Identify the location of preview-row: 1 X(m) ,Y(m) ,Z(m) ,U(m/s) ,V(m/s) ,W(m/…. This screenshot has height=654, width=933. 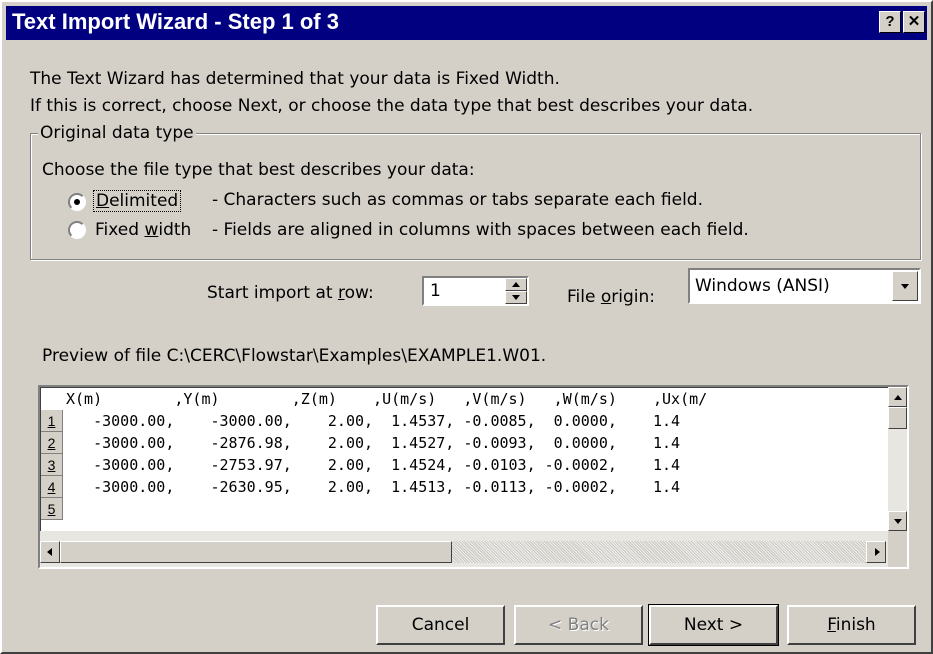
(374, 410).